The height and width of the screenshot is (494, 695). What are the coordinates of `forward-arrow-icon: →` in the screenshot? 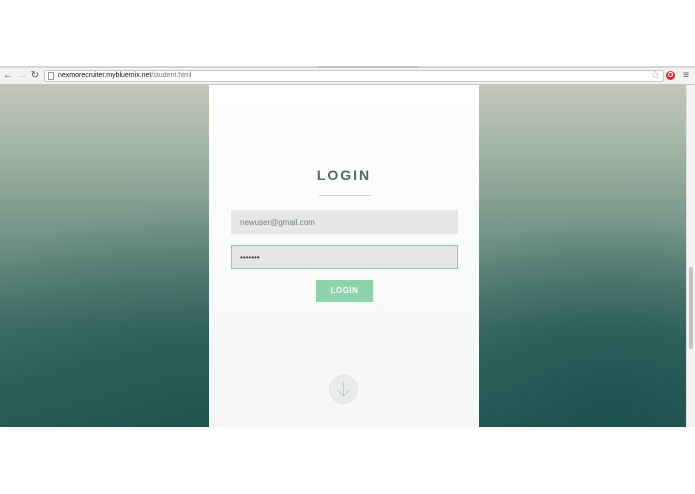 It's located at (22, 75).